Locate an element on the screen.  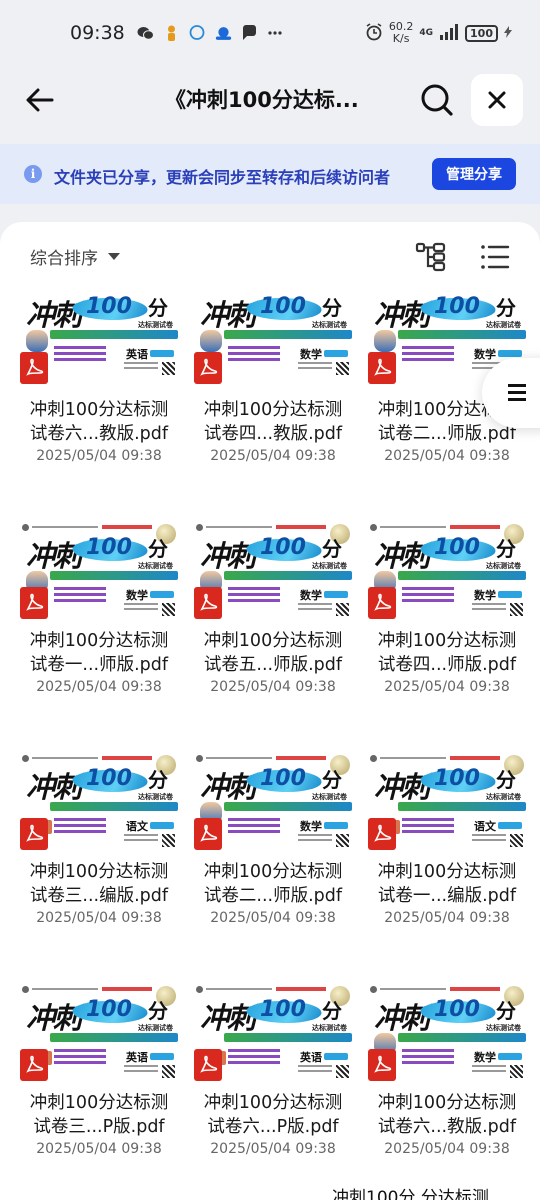
file-thumbnail: 冲刺 100 分 达标测试卷 数学 is located at coordinates (273, 339).